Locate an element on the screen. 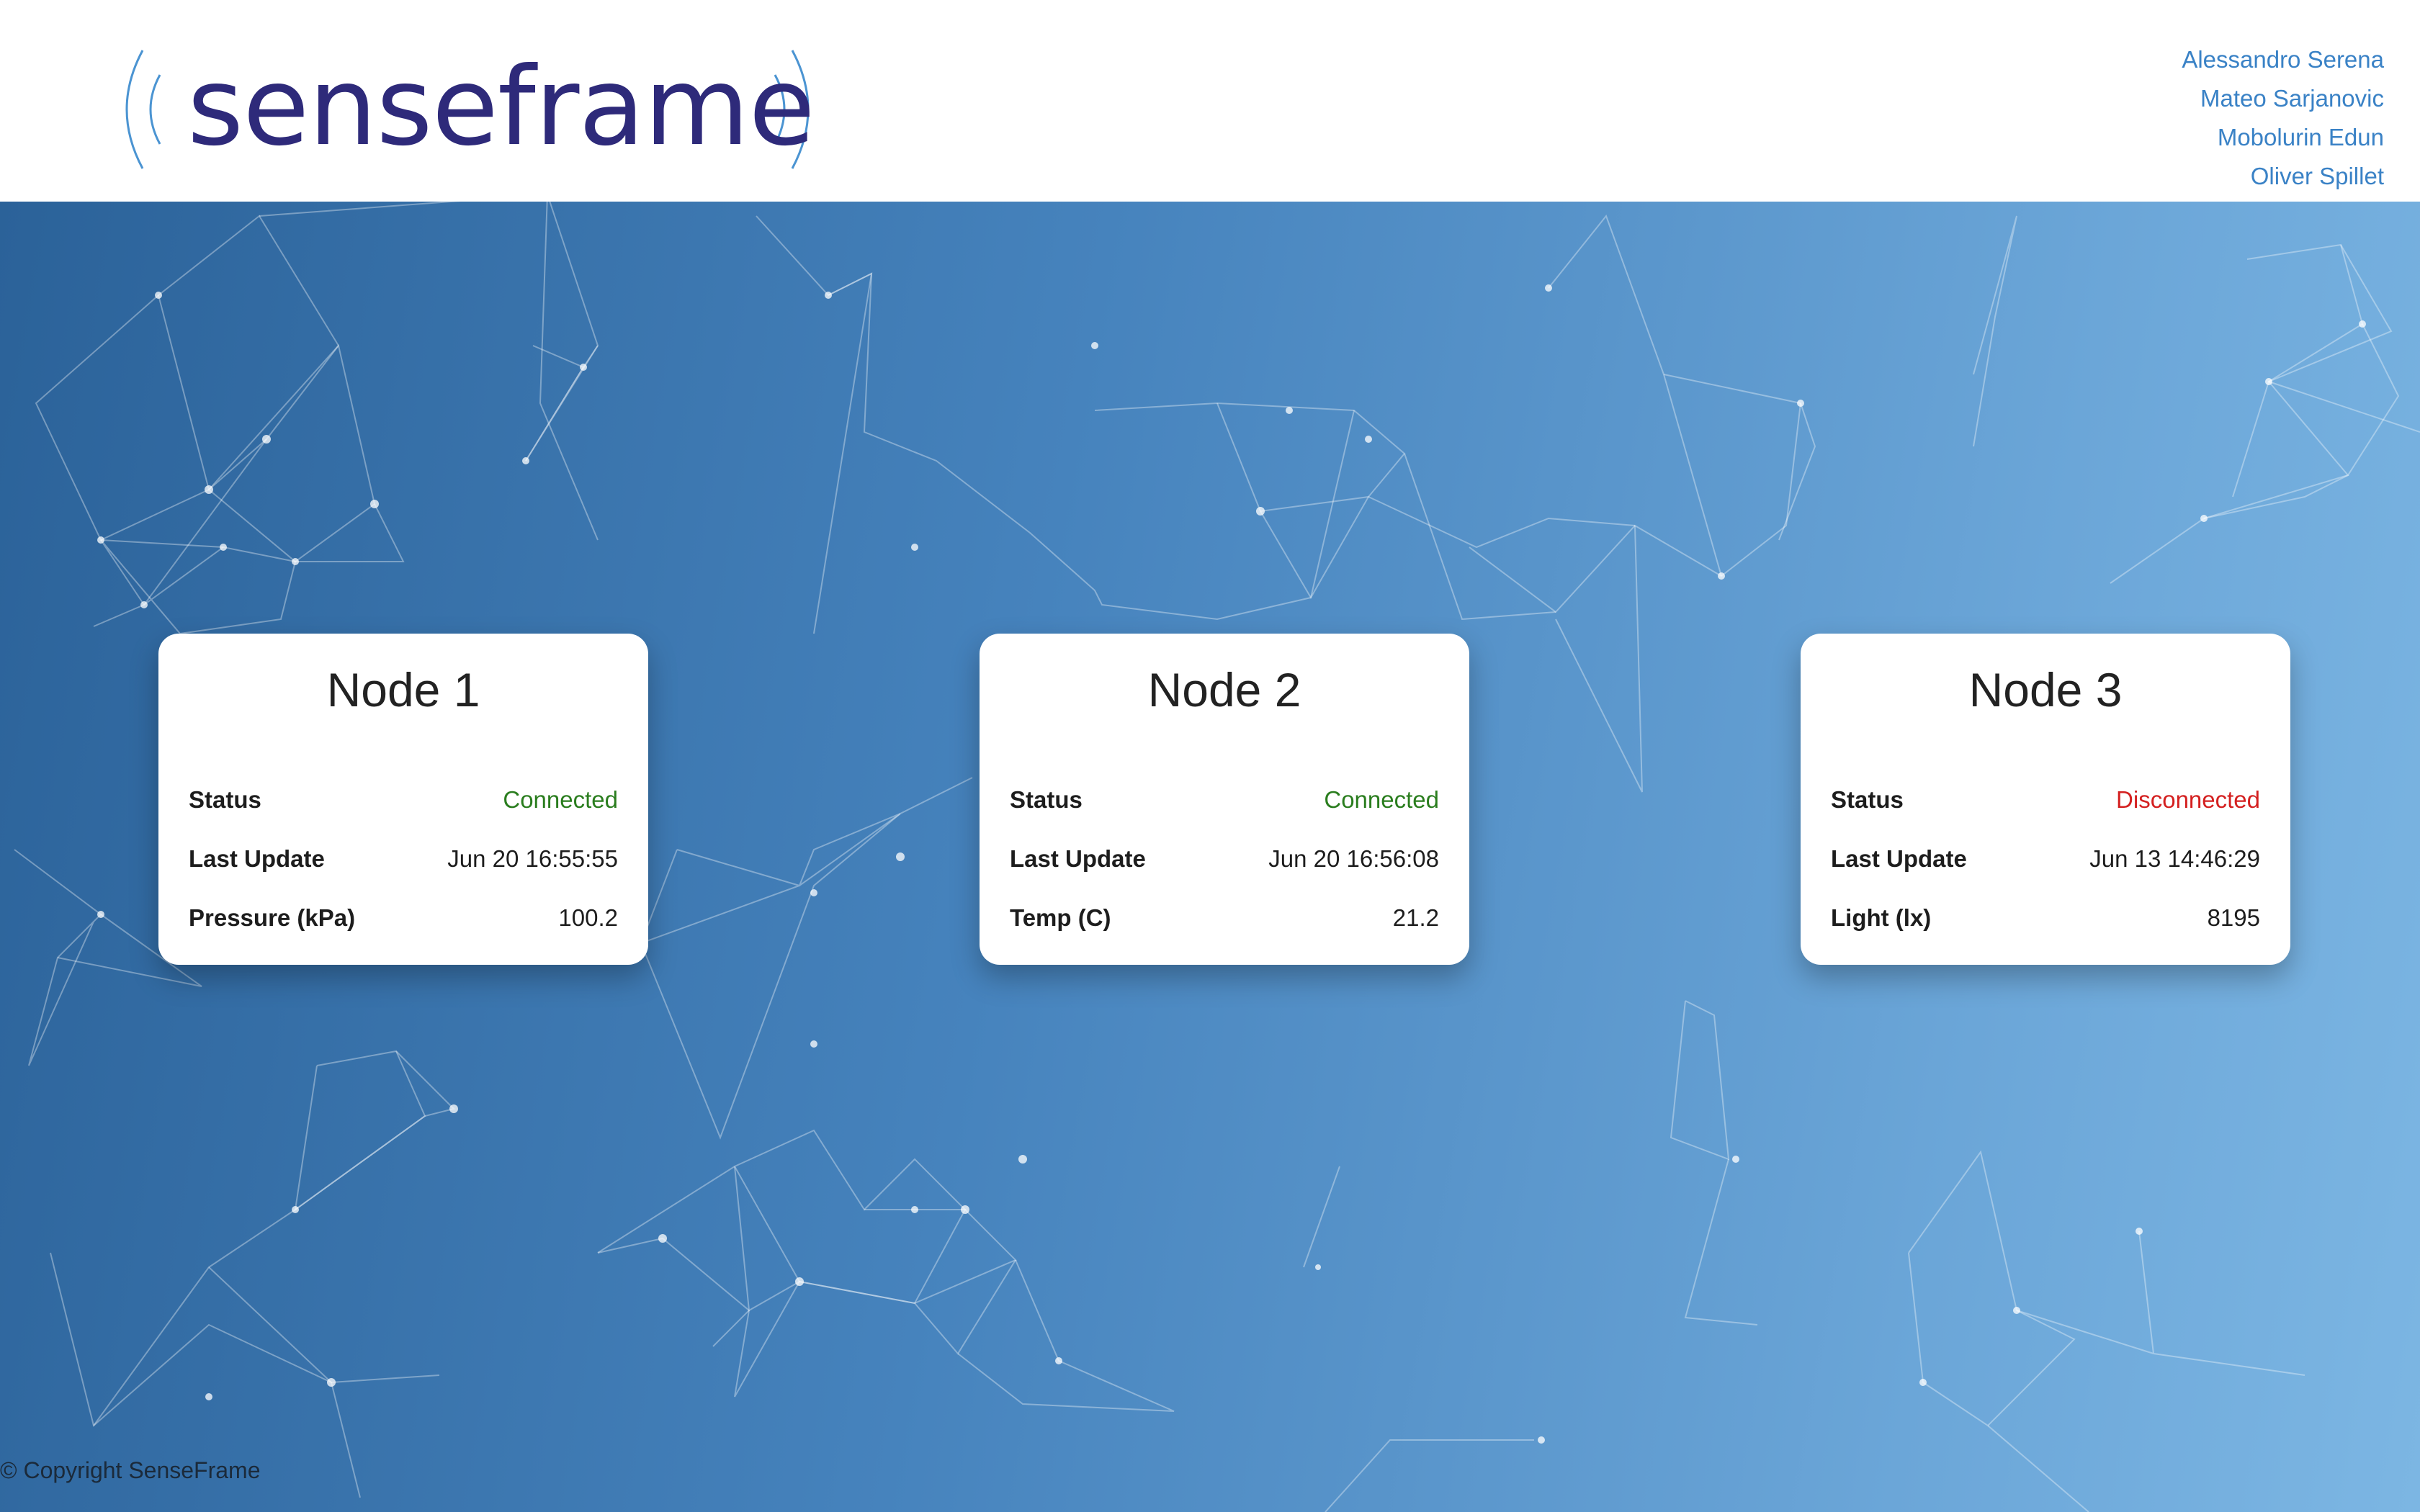 Image resolution: width=2420 pixels, height=1512 pixels. last-update-row: Last Update Jun 20 16:55:55 is located at coordinates (403, 858).